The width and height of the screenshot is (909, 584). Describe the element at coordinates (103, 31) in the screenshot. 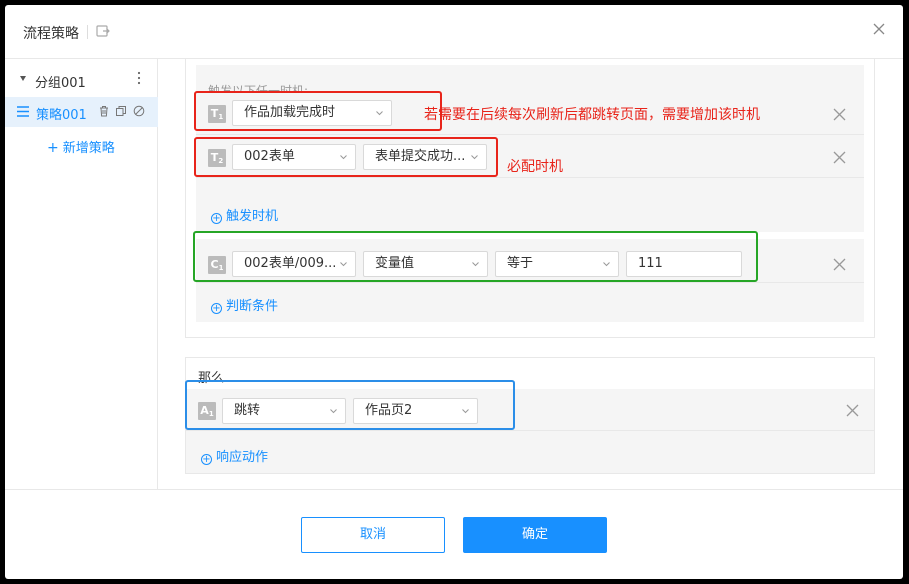

I see `export-icon` at that location.